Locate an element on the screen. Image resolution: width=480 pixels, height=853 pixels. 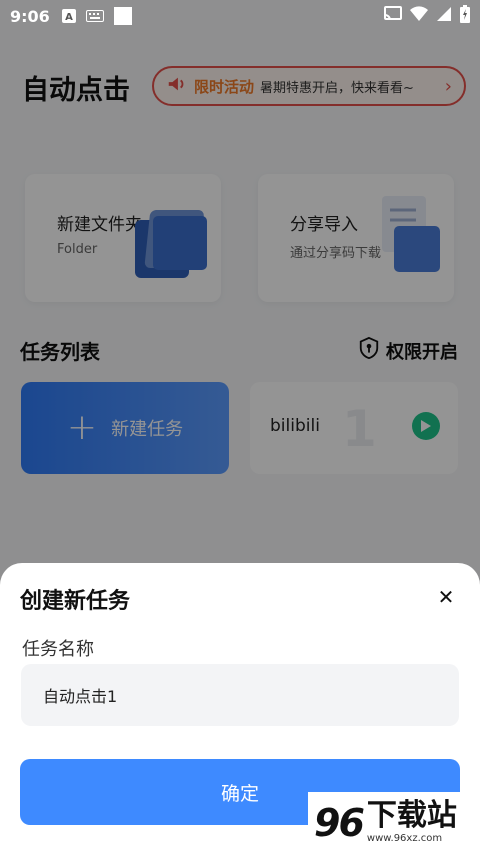
task-name-label: 任务名称 is located at coordinates (58, 649).